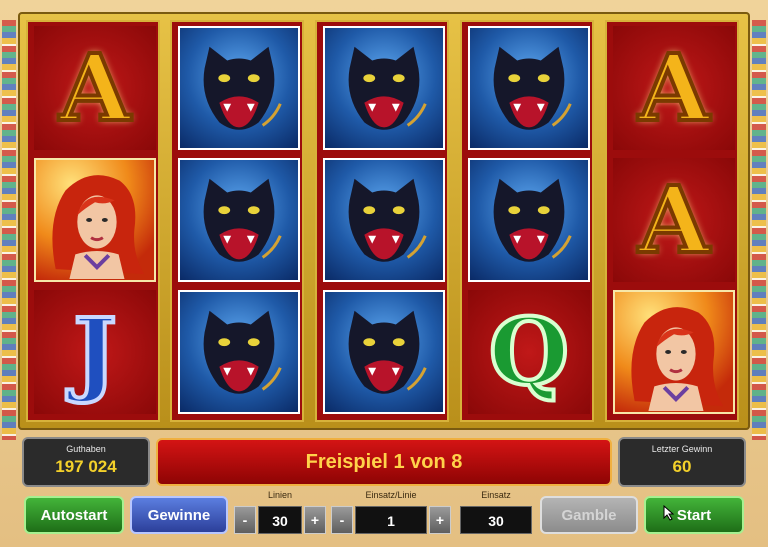 The image size is (768, 547). What do you see at coordinates (315, 520) in the screenshot?
I see `lines-plus-button: +` at bounding box center [315, 520].